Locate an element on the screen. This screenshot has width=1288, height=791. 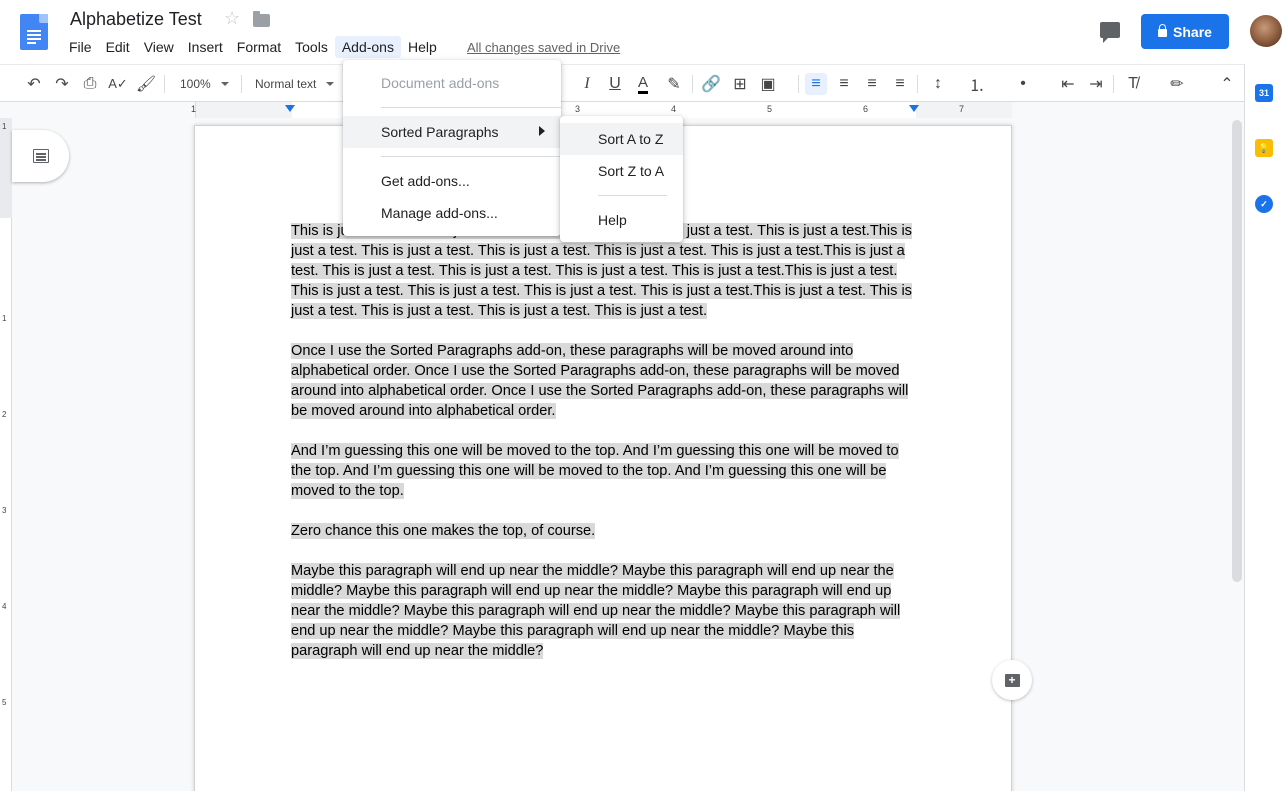
zoom-value: 100% is located at coordinates (195, 84).